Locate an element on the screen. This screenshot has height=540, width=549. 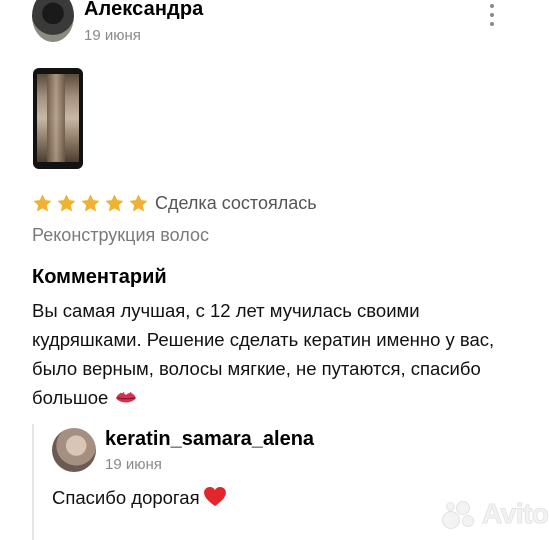
review-photo-thumbnail is located at coordinates (58, 118).